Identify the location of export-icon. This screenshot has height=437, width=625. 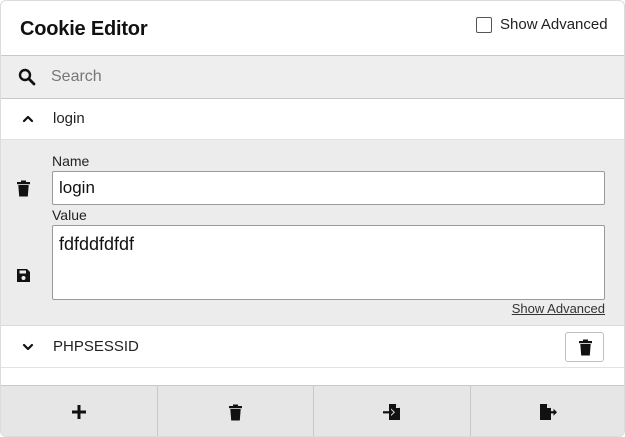
(549, 412).